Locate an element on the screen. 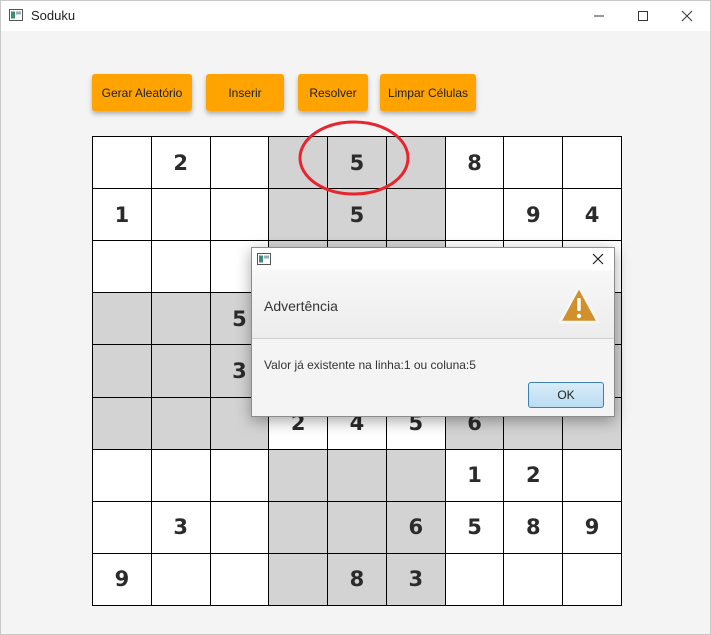 This screenshot has height=635, width=711. sudoku-cell-r9-c9 is located at coordinates (592, 579).